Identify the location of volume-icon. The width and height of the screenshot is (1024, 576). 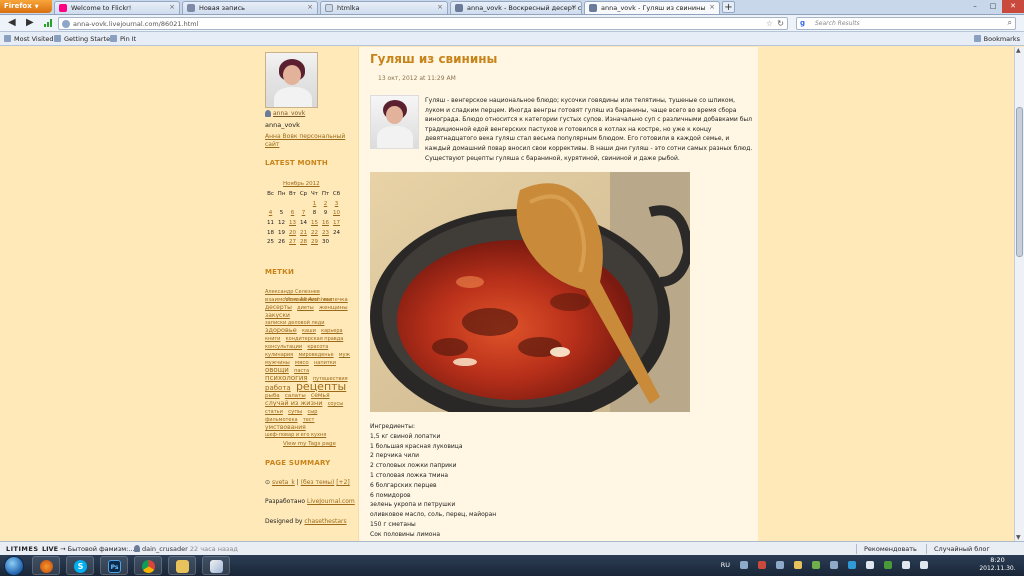
(924, 565).